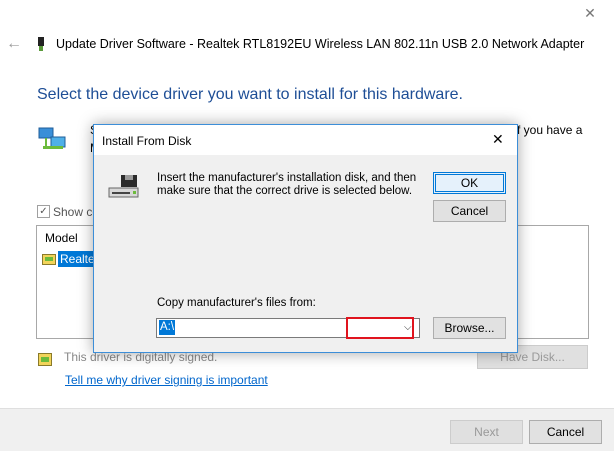 This screenshot has height=451, width=614. Describe the element at coordinates (550, 130) in the screenshot. I see `description-text-fragment-right: f you have a` at that location.